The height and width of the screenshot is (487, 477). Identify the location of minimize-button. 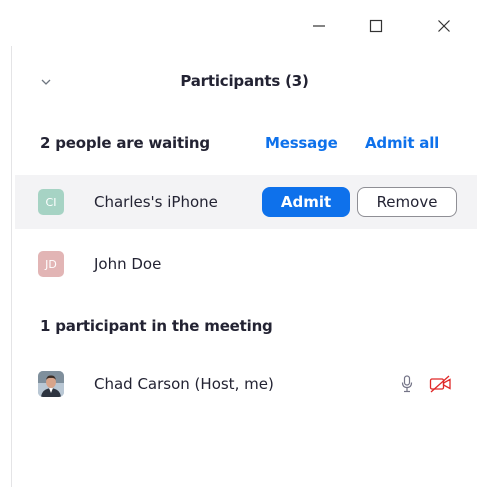
(319, 26).